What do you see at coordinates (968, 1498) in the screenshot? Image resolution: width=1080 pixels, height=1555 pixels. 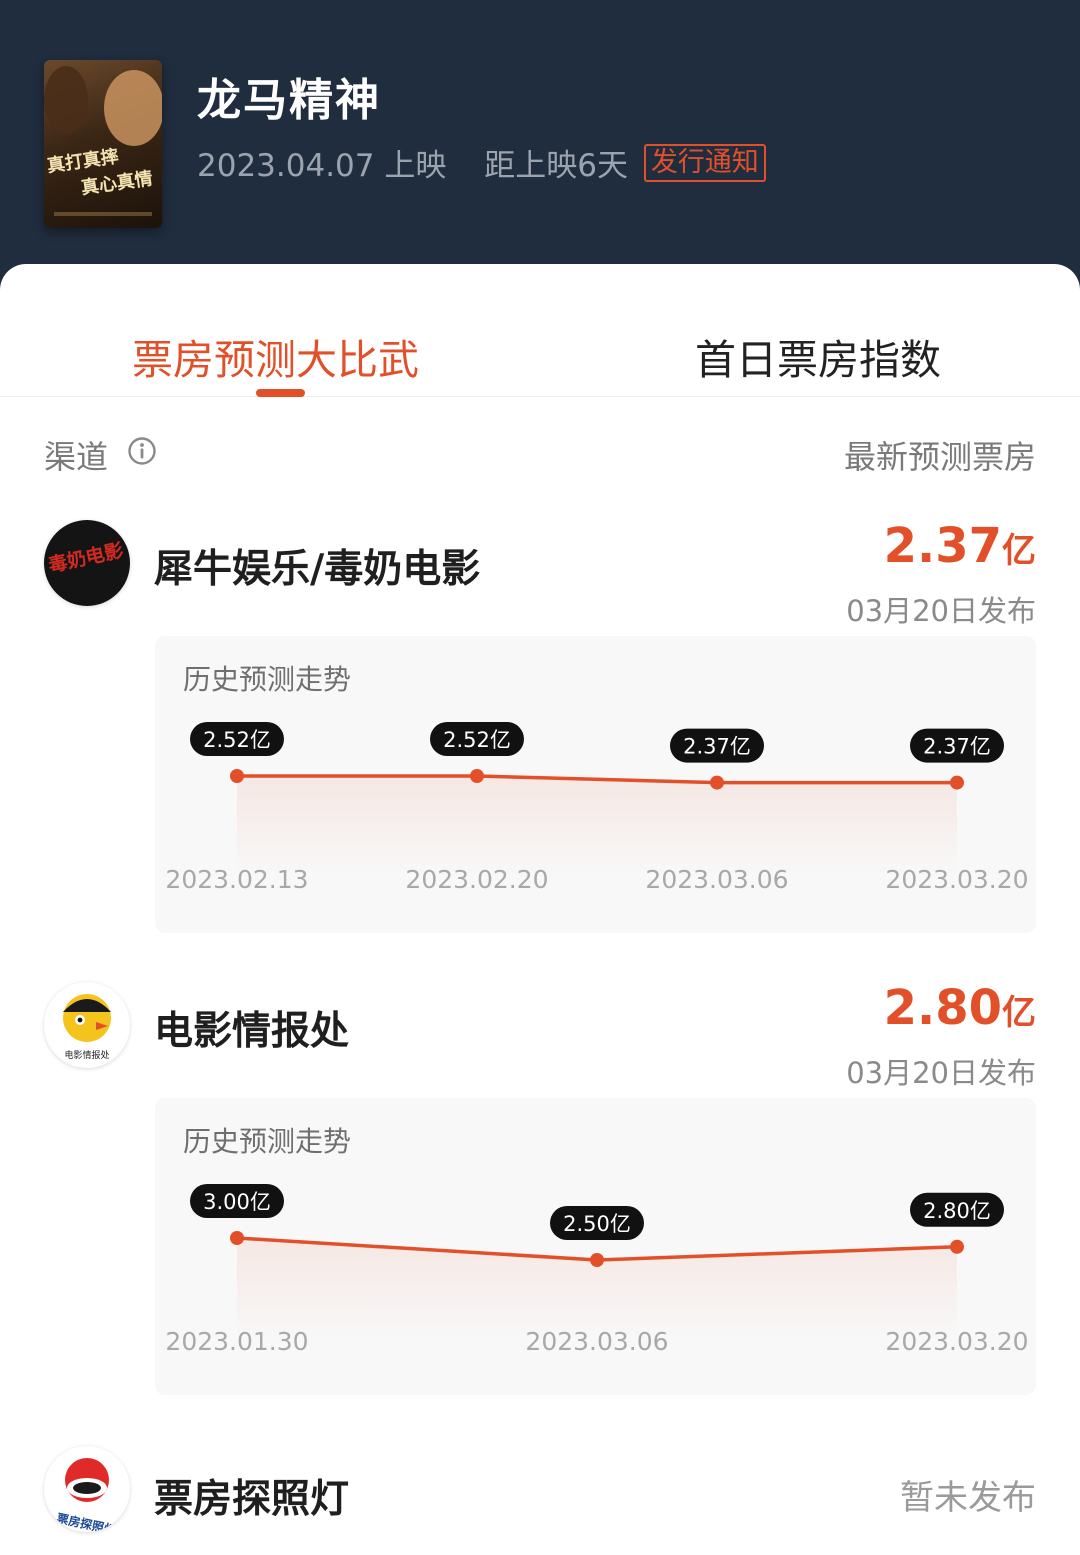 I see `prediction-status: 暂未发布` at bounding box center [968, 1498].